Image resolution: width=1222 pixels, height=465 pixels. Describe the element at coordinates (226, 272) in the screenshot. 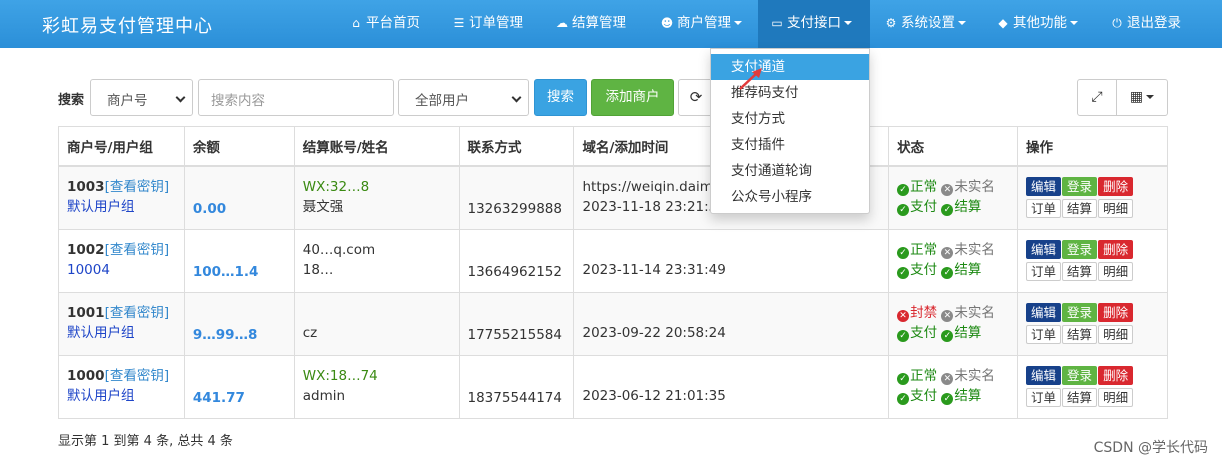

I see `balance-value: 100…1.4` at that location.